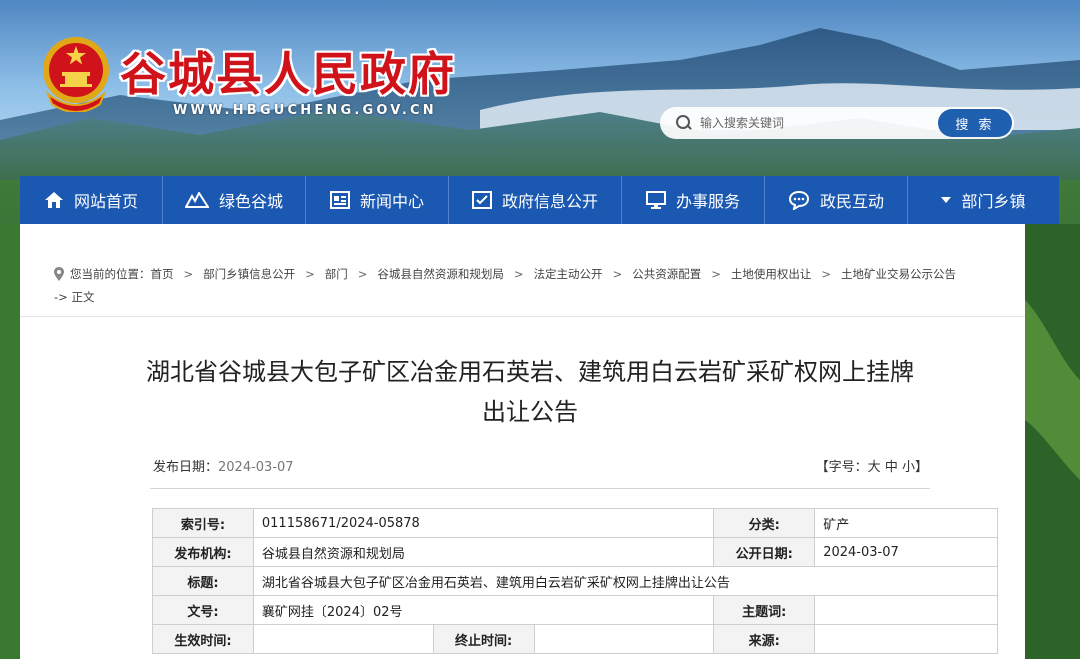 The image size is (1080, 659). Describe the element at coordinates (906, 523) in the screenshot. I see `category-value: 矿产` at that location.